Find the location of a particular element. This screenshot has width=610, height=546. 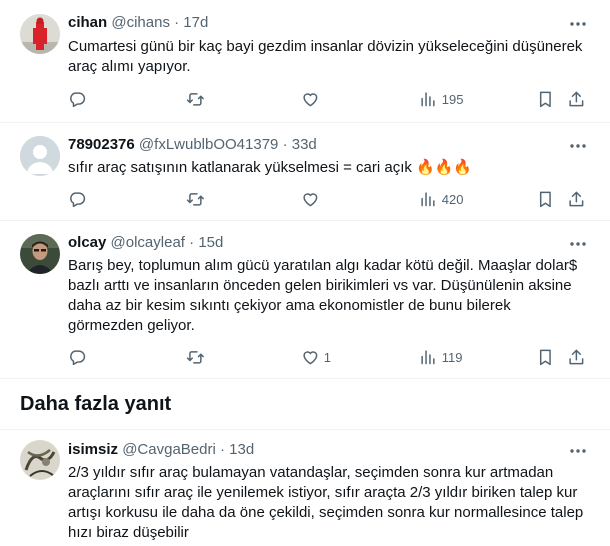

display-name: cihan is located at coordinates (87, 22).